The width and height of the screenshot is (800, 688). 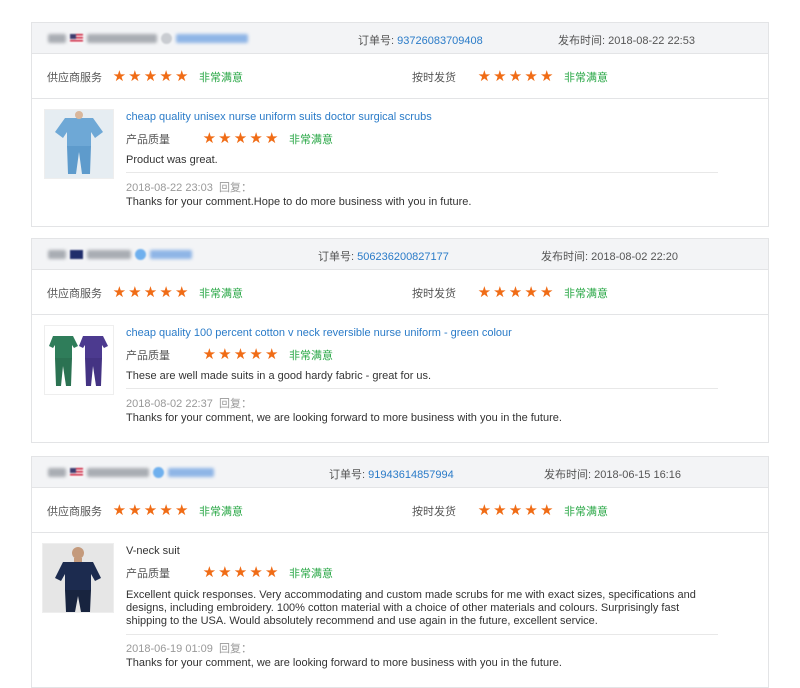 I want to click on reply-meta: 2018-08-02 22:37 回复：, so click(x=189, y=404).